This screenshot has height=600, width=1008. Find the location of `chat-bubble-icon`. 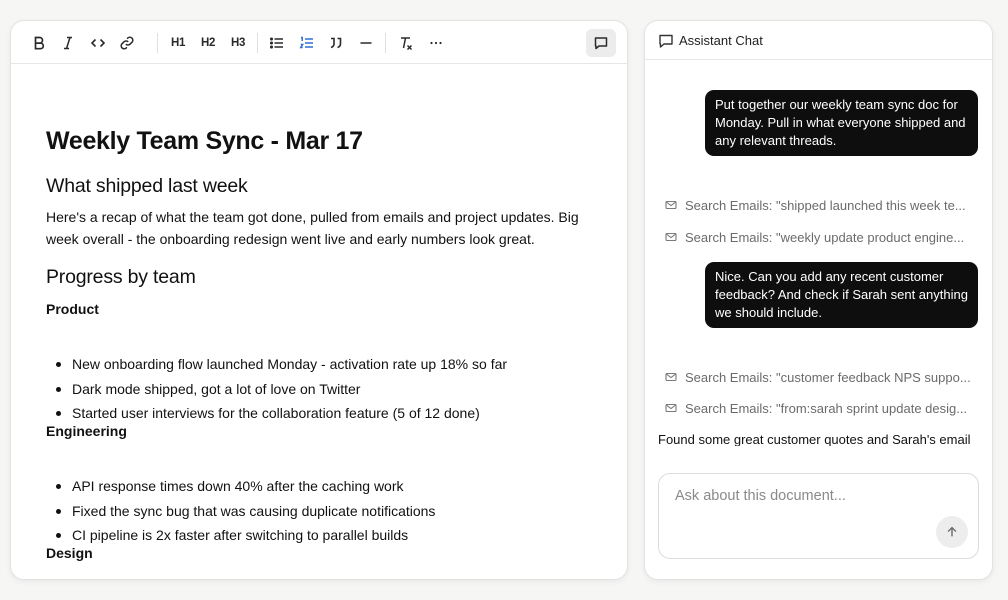

chat-bubble-icon is located at coordinates (666, 41).